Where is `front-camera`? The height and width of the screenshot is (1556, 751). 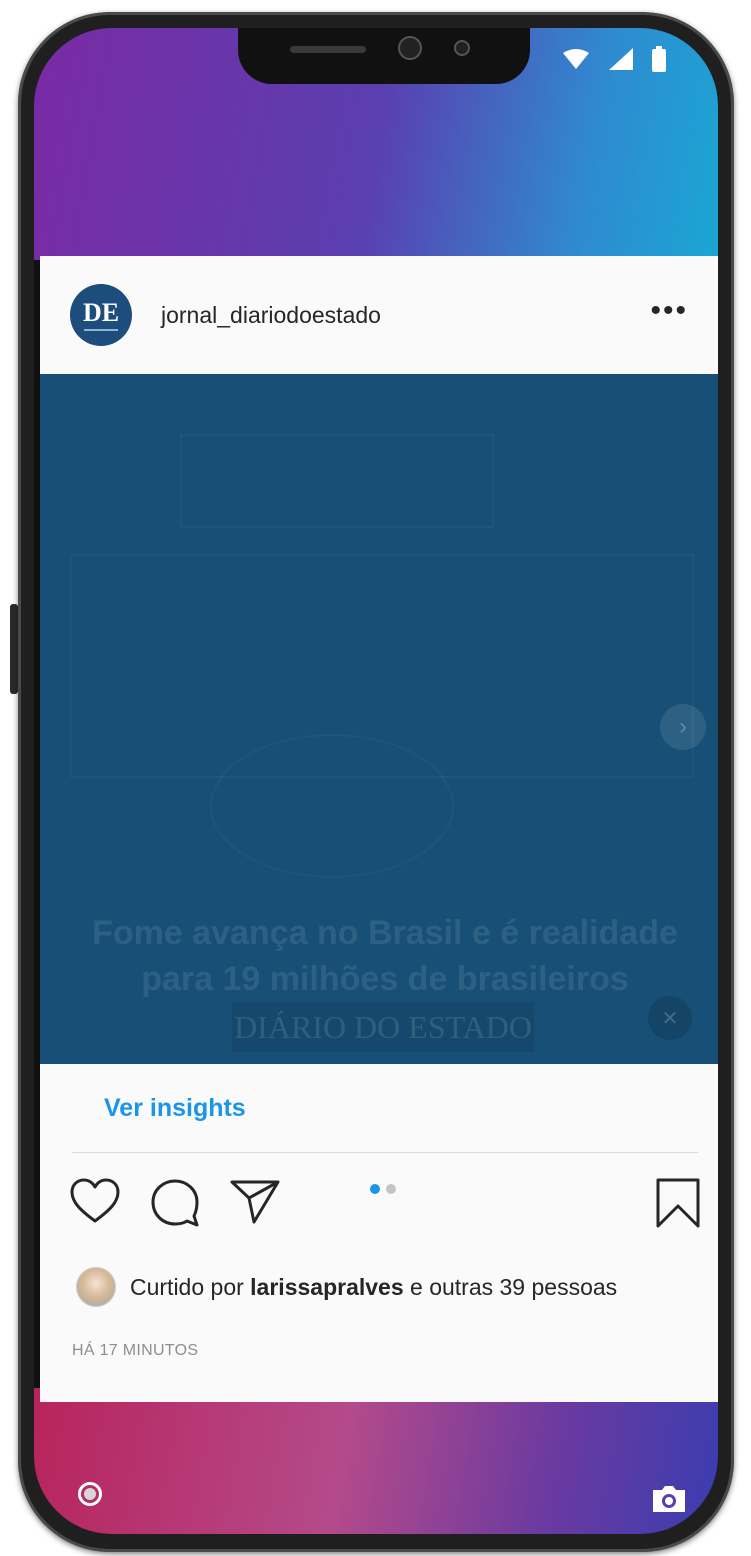
front-camera is located at coordinates (410, 48).